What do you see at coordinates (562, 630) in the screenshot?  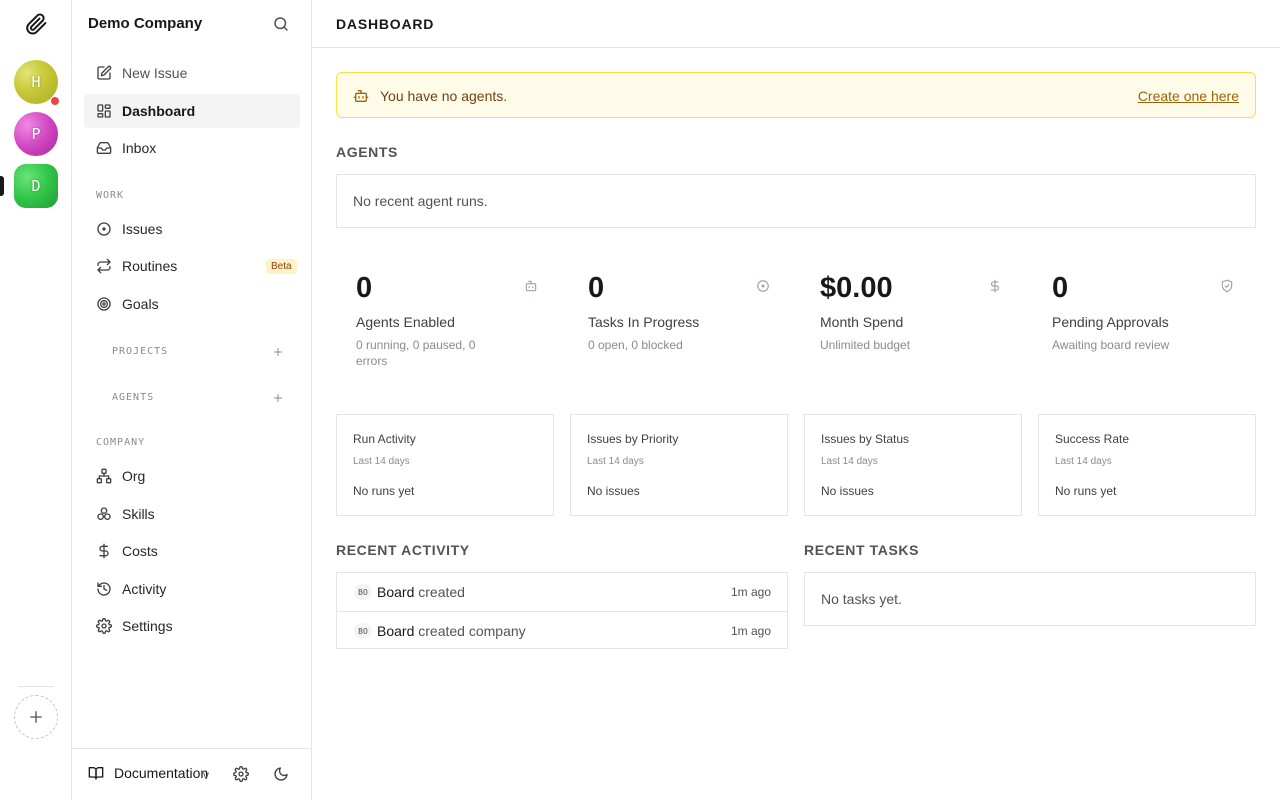 I see `activity-row: BO Board created company 1m ago` at bounding box center [562, 630].